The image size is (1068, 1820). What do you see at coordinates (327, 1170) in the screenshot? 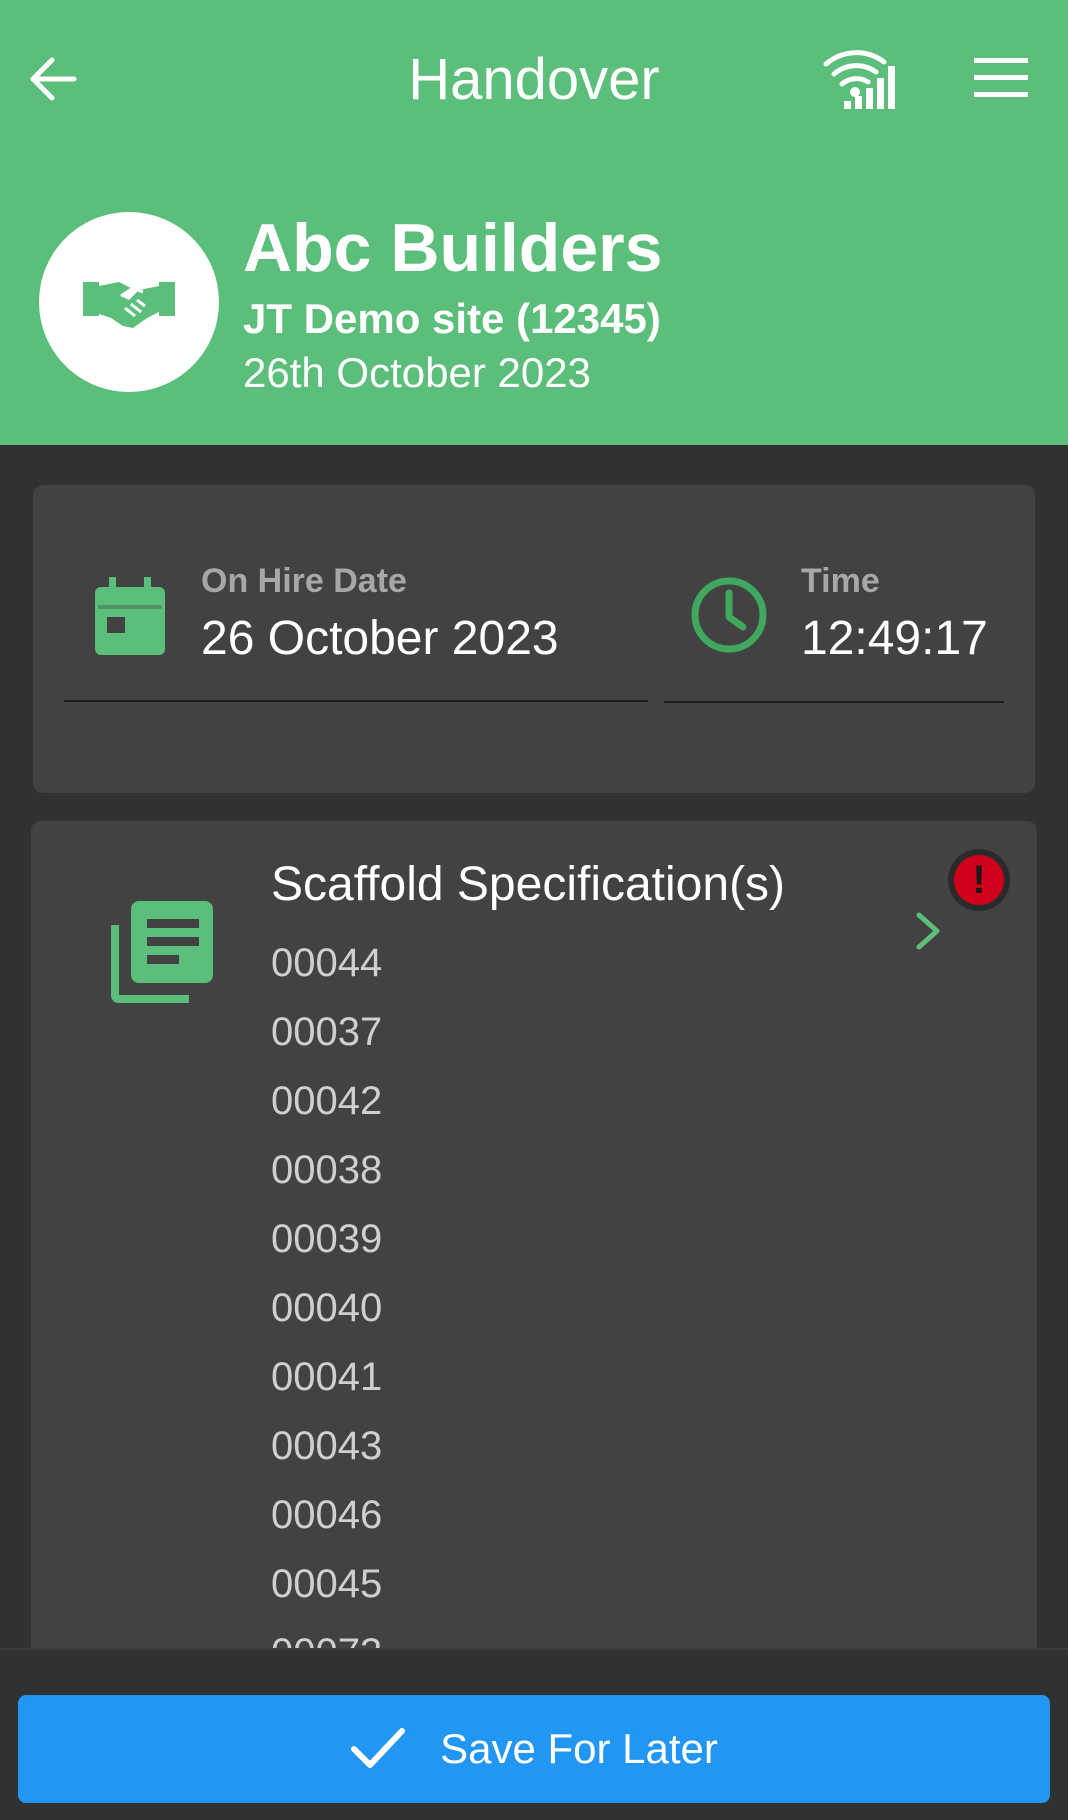
I see `list-item: 00038` at bounding box center [327, 1170].